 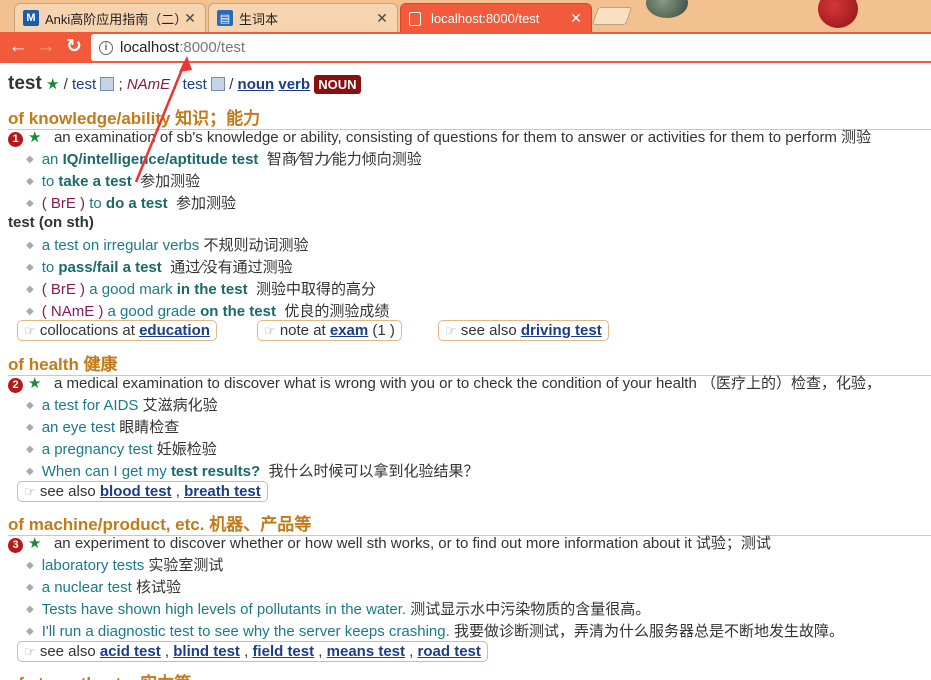 What do you see at coordinates (256, 84) in the screenshot?
I see `pos-link-noun: noun` at bounding box center [256, 84].